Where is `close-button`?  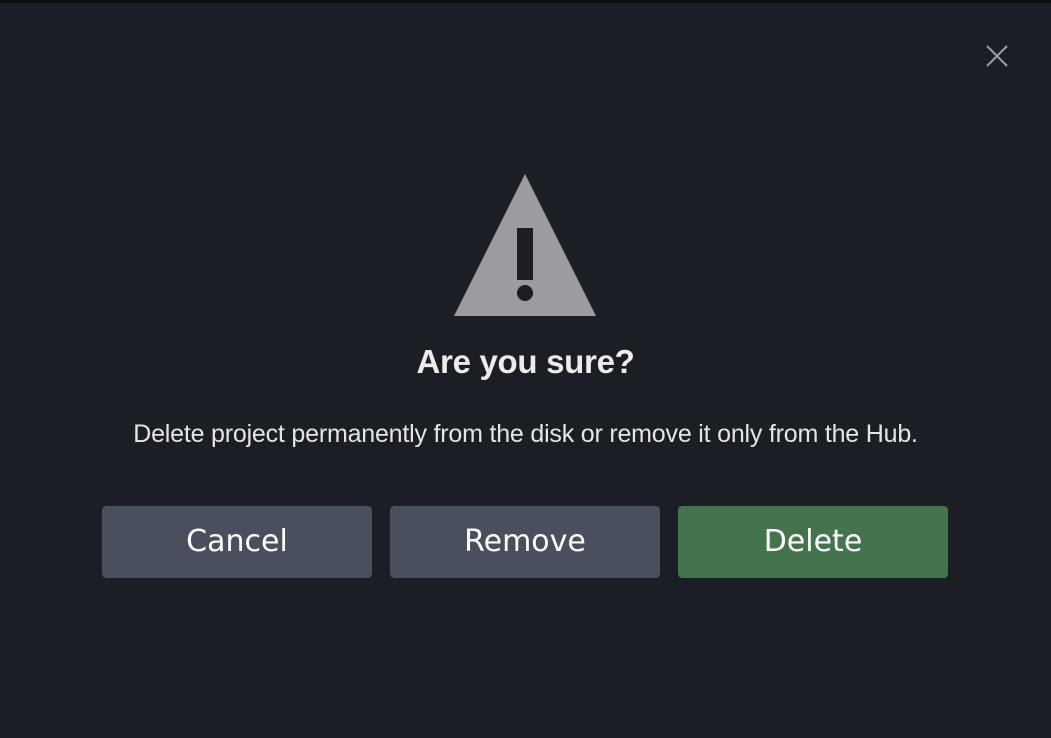
close-button is located at coordinates (997, 56).